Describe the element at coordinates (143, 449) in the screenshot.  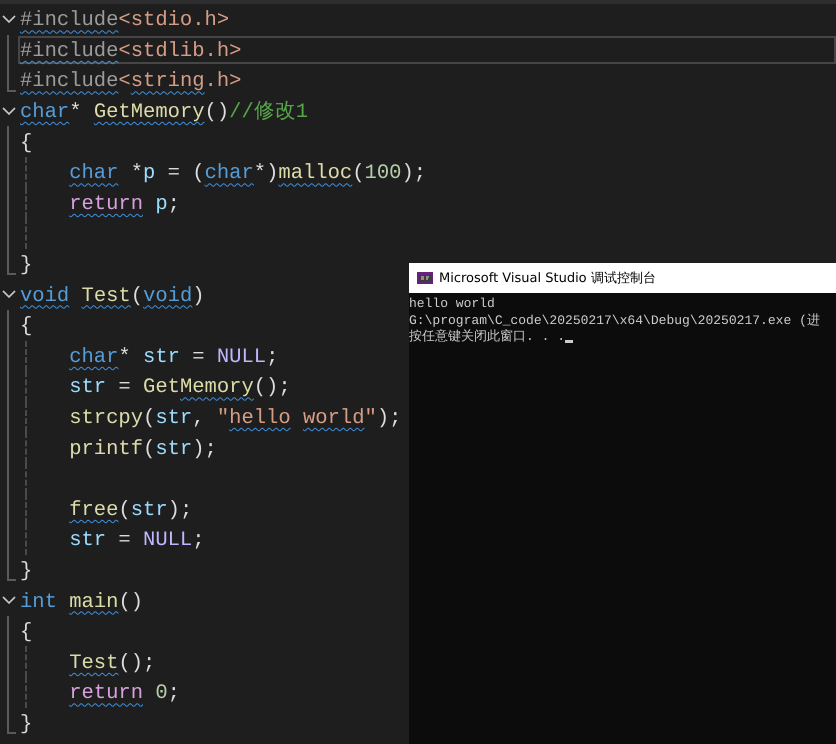
I see `code-line: printf(str);` at that location.